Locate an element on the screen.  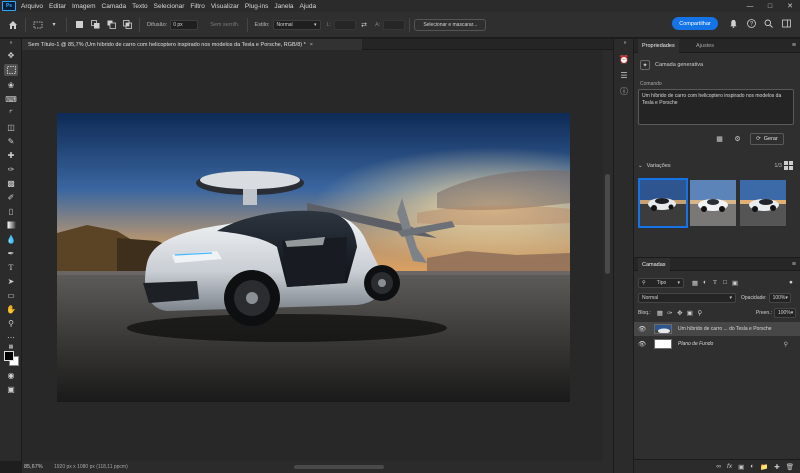
type-tool-icon: T is located at coordinates (11, 267).